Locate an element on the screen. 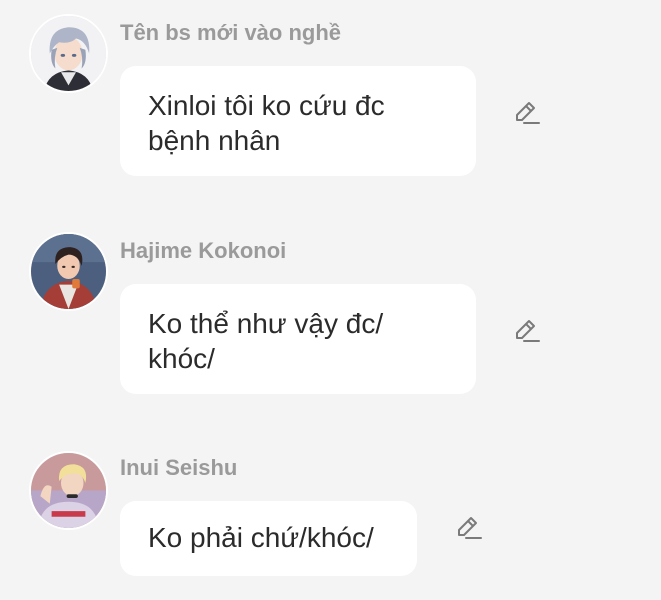  sender-name: Tên bs mới vào nghề is located at coordinates (231, 32).